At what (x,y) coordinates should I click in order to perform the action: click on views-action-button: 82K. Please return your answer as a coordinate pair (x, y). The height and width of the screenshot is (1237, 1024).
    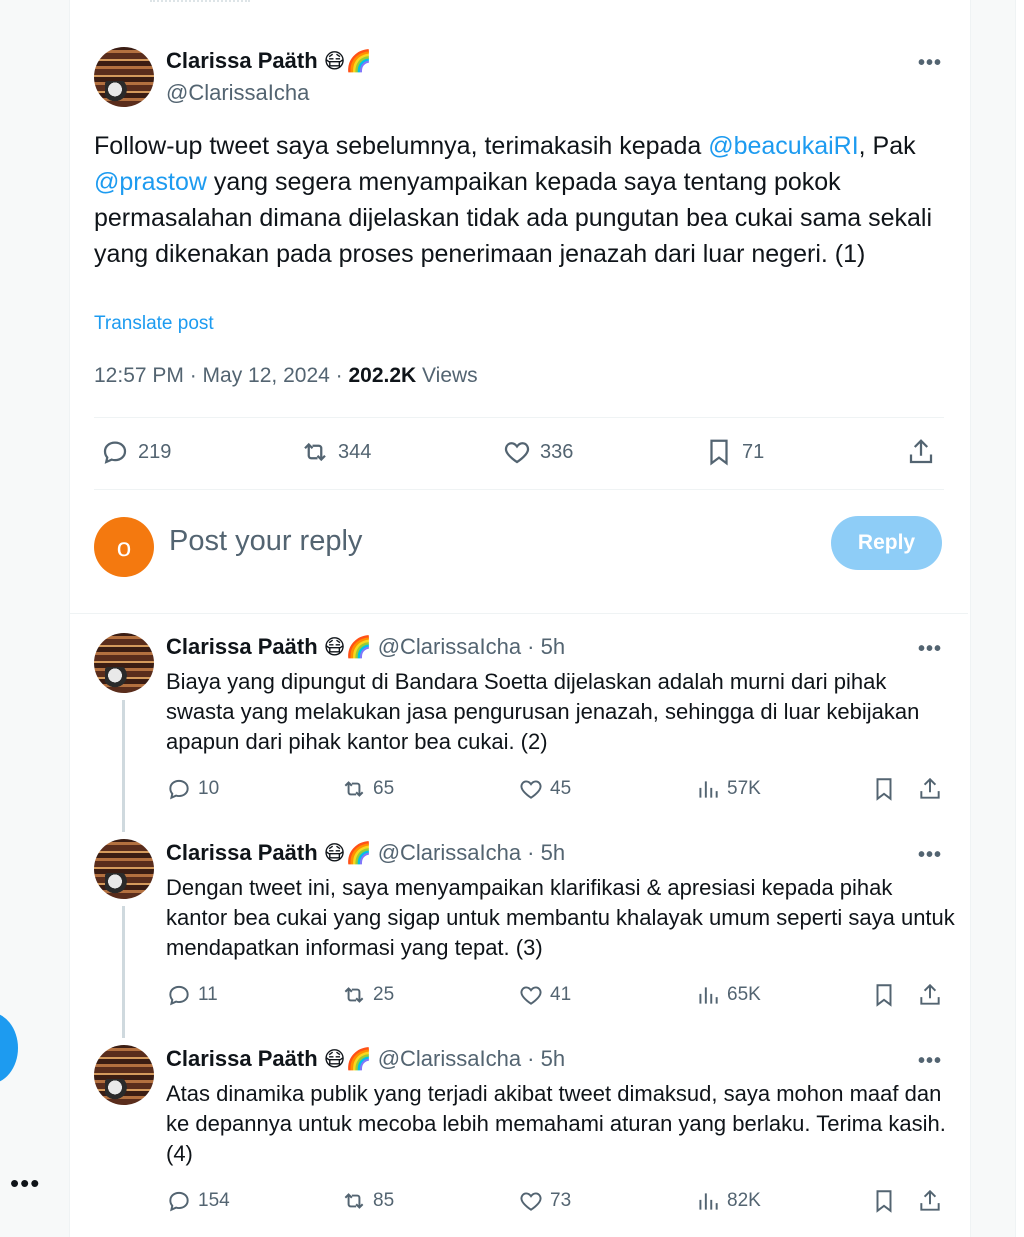
    Looking at the image, I should click on (728, 1201).